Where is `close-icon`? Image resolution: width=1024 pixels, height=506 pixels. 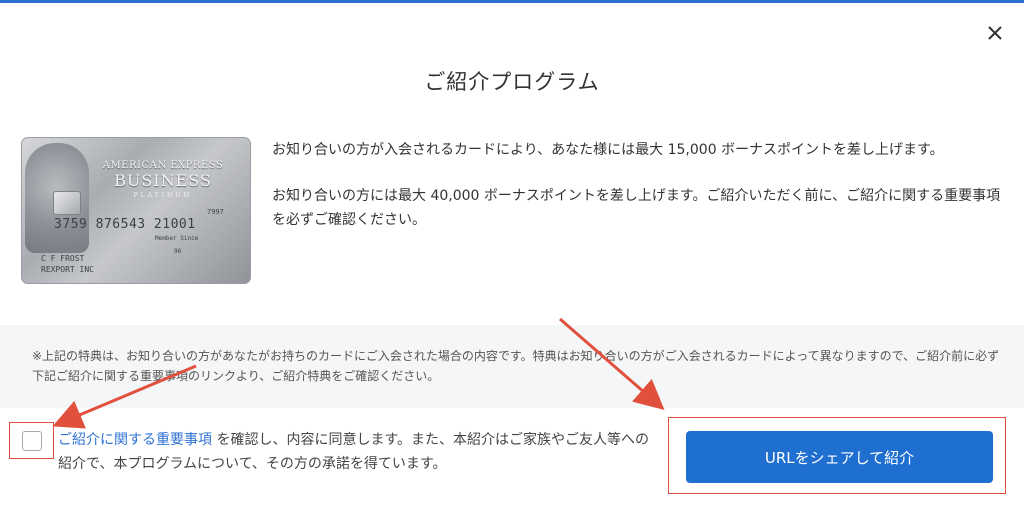
close-icon is located at coordinates (995, 33).